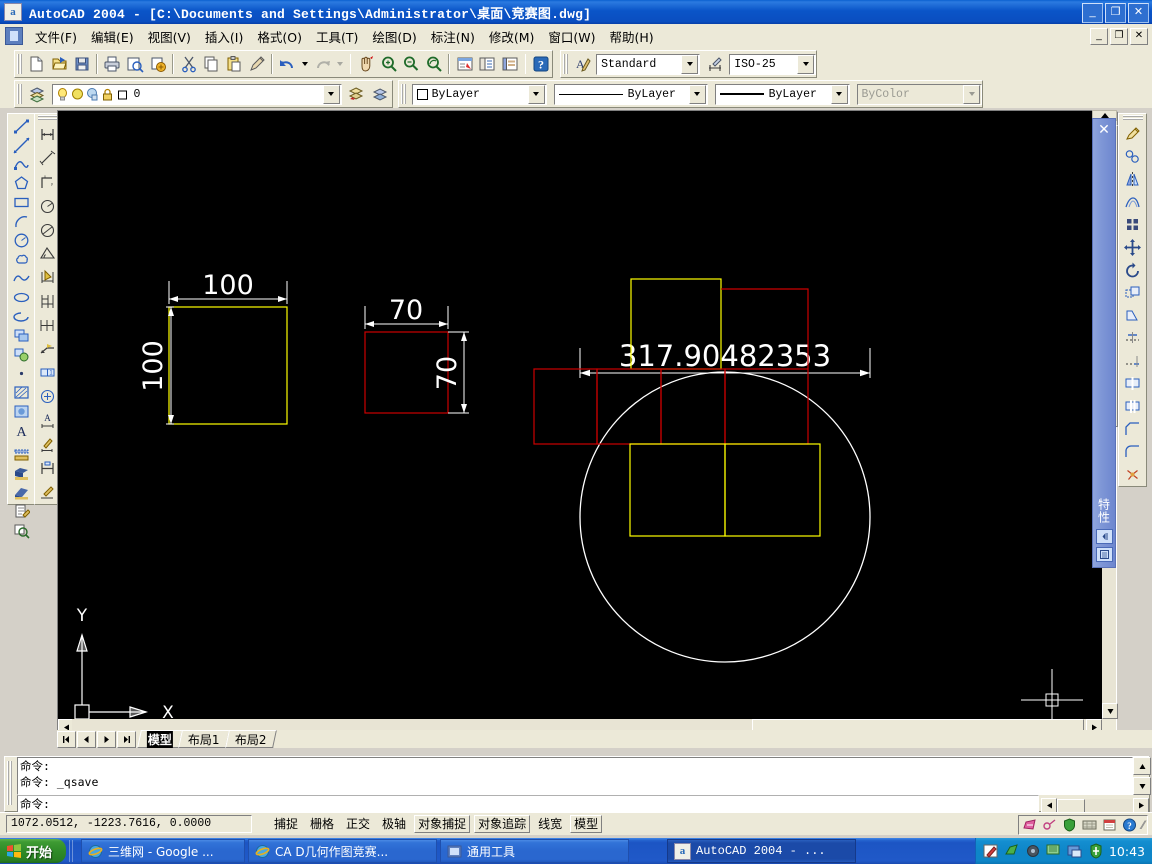 This screenshot has height=864, width=1152. Describe the element at coordinates (33, 851) in the screenshot. I see `start-button: 开始` at that location.